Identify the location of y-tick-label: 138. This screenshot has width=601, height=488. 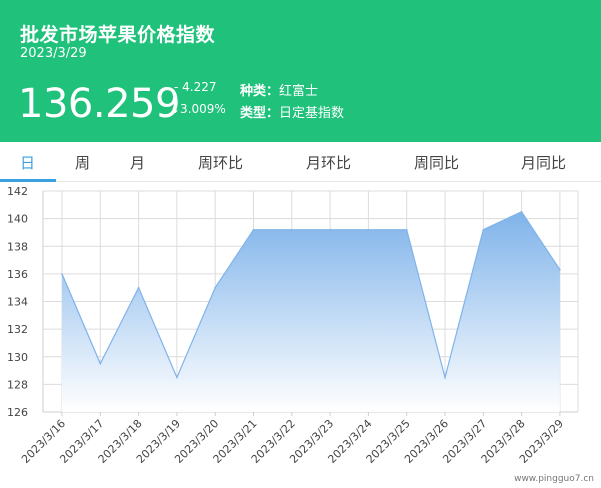
(17, 246).